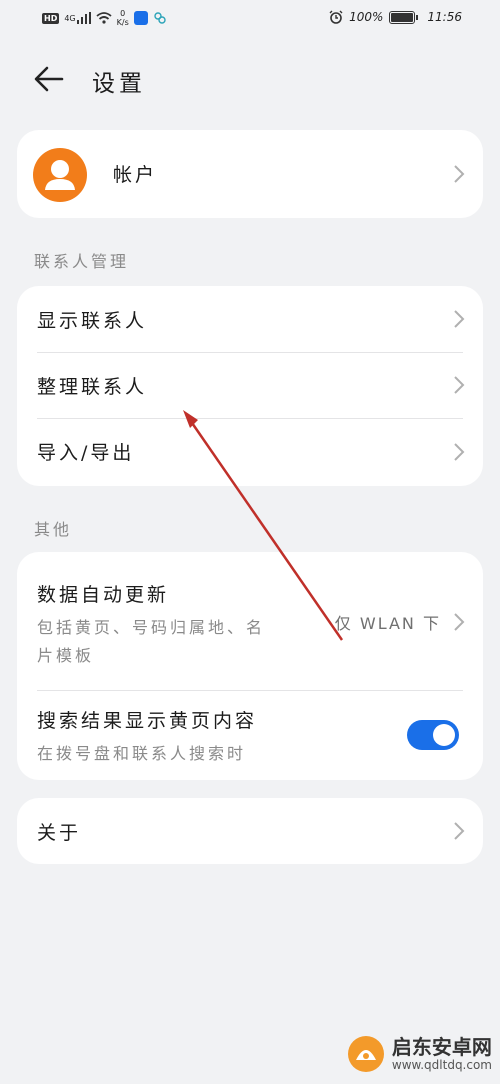 The width and height of the screenshot is (500, 1084). Describe the element at coordinates (387, 623) in the screenshot. I see `auto-update-value: 仅 WLAN 下` at that location.